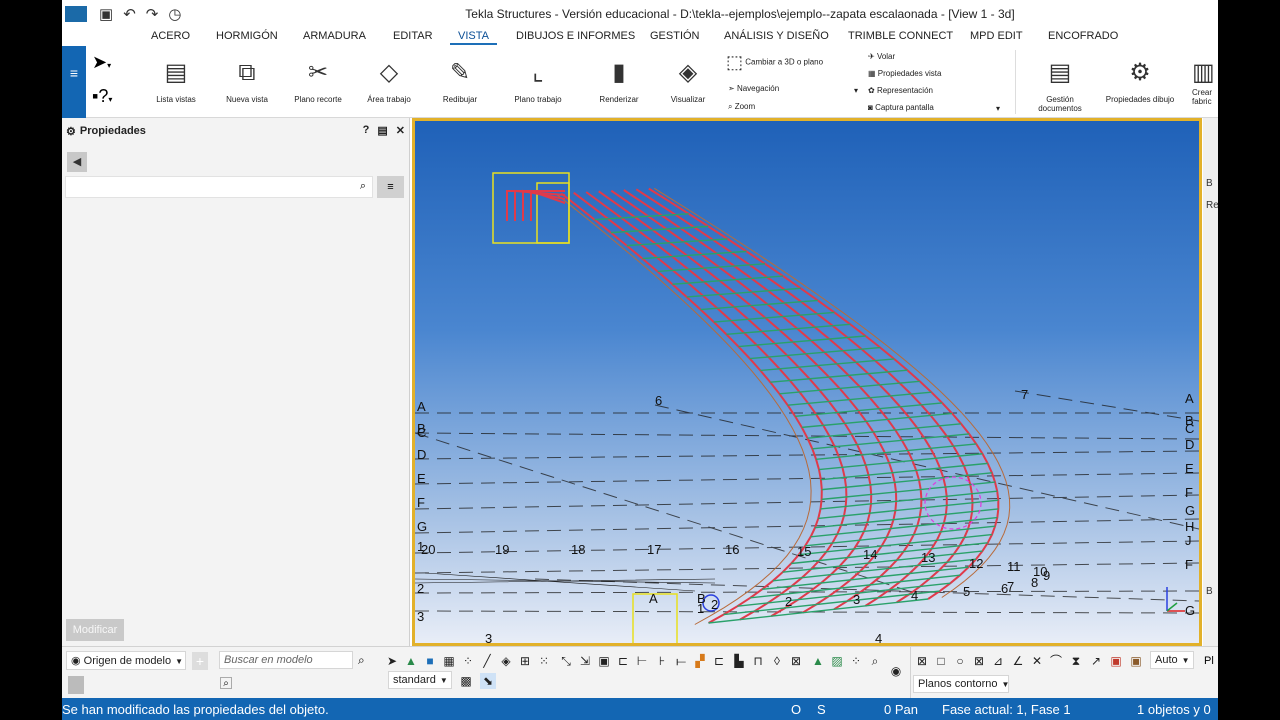  Describe the element at coordinates (102, 96) in the screenshot. I see `help-query-icon: ▪?▾` at that location.